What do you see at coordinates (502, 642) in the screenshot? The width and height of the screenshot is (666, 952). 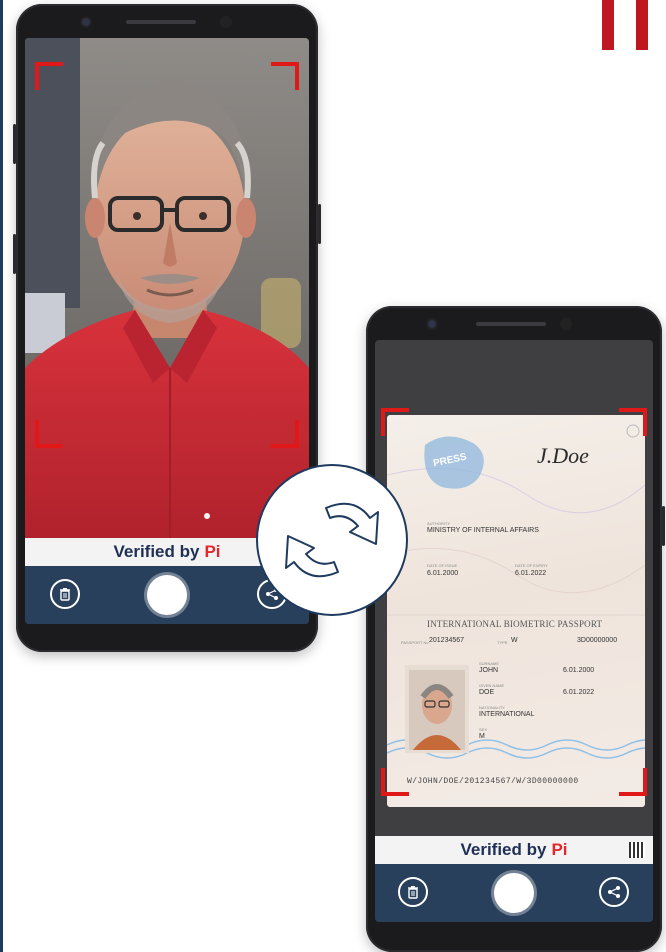 I see `type-label: TYPE` at bounding box center [502, 642].